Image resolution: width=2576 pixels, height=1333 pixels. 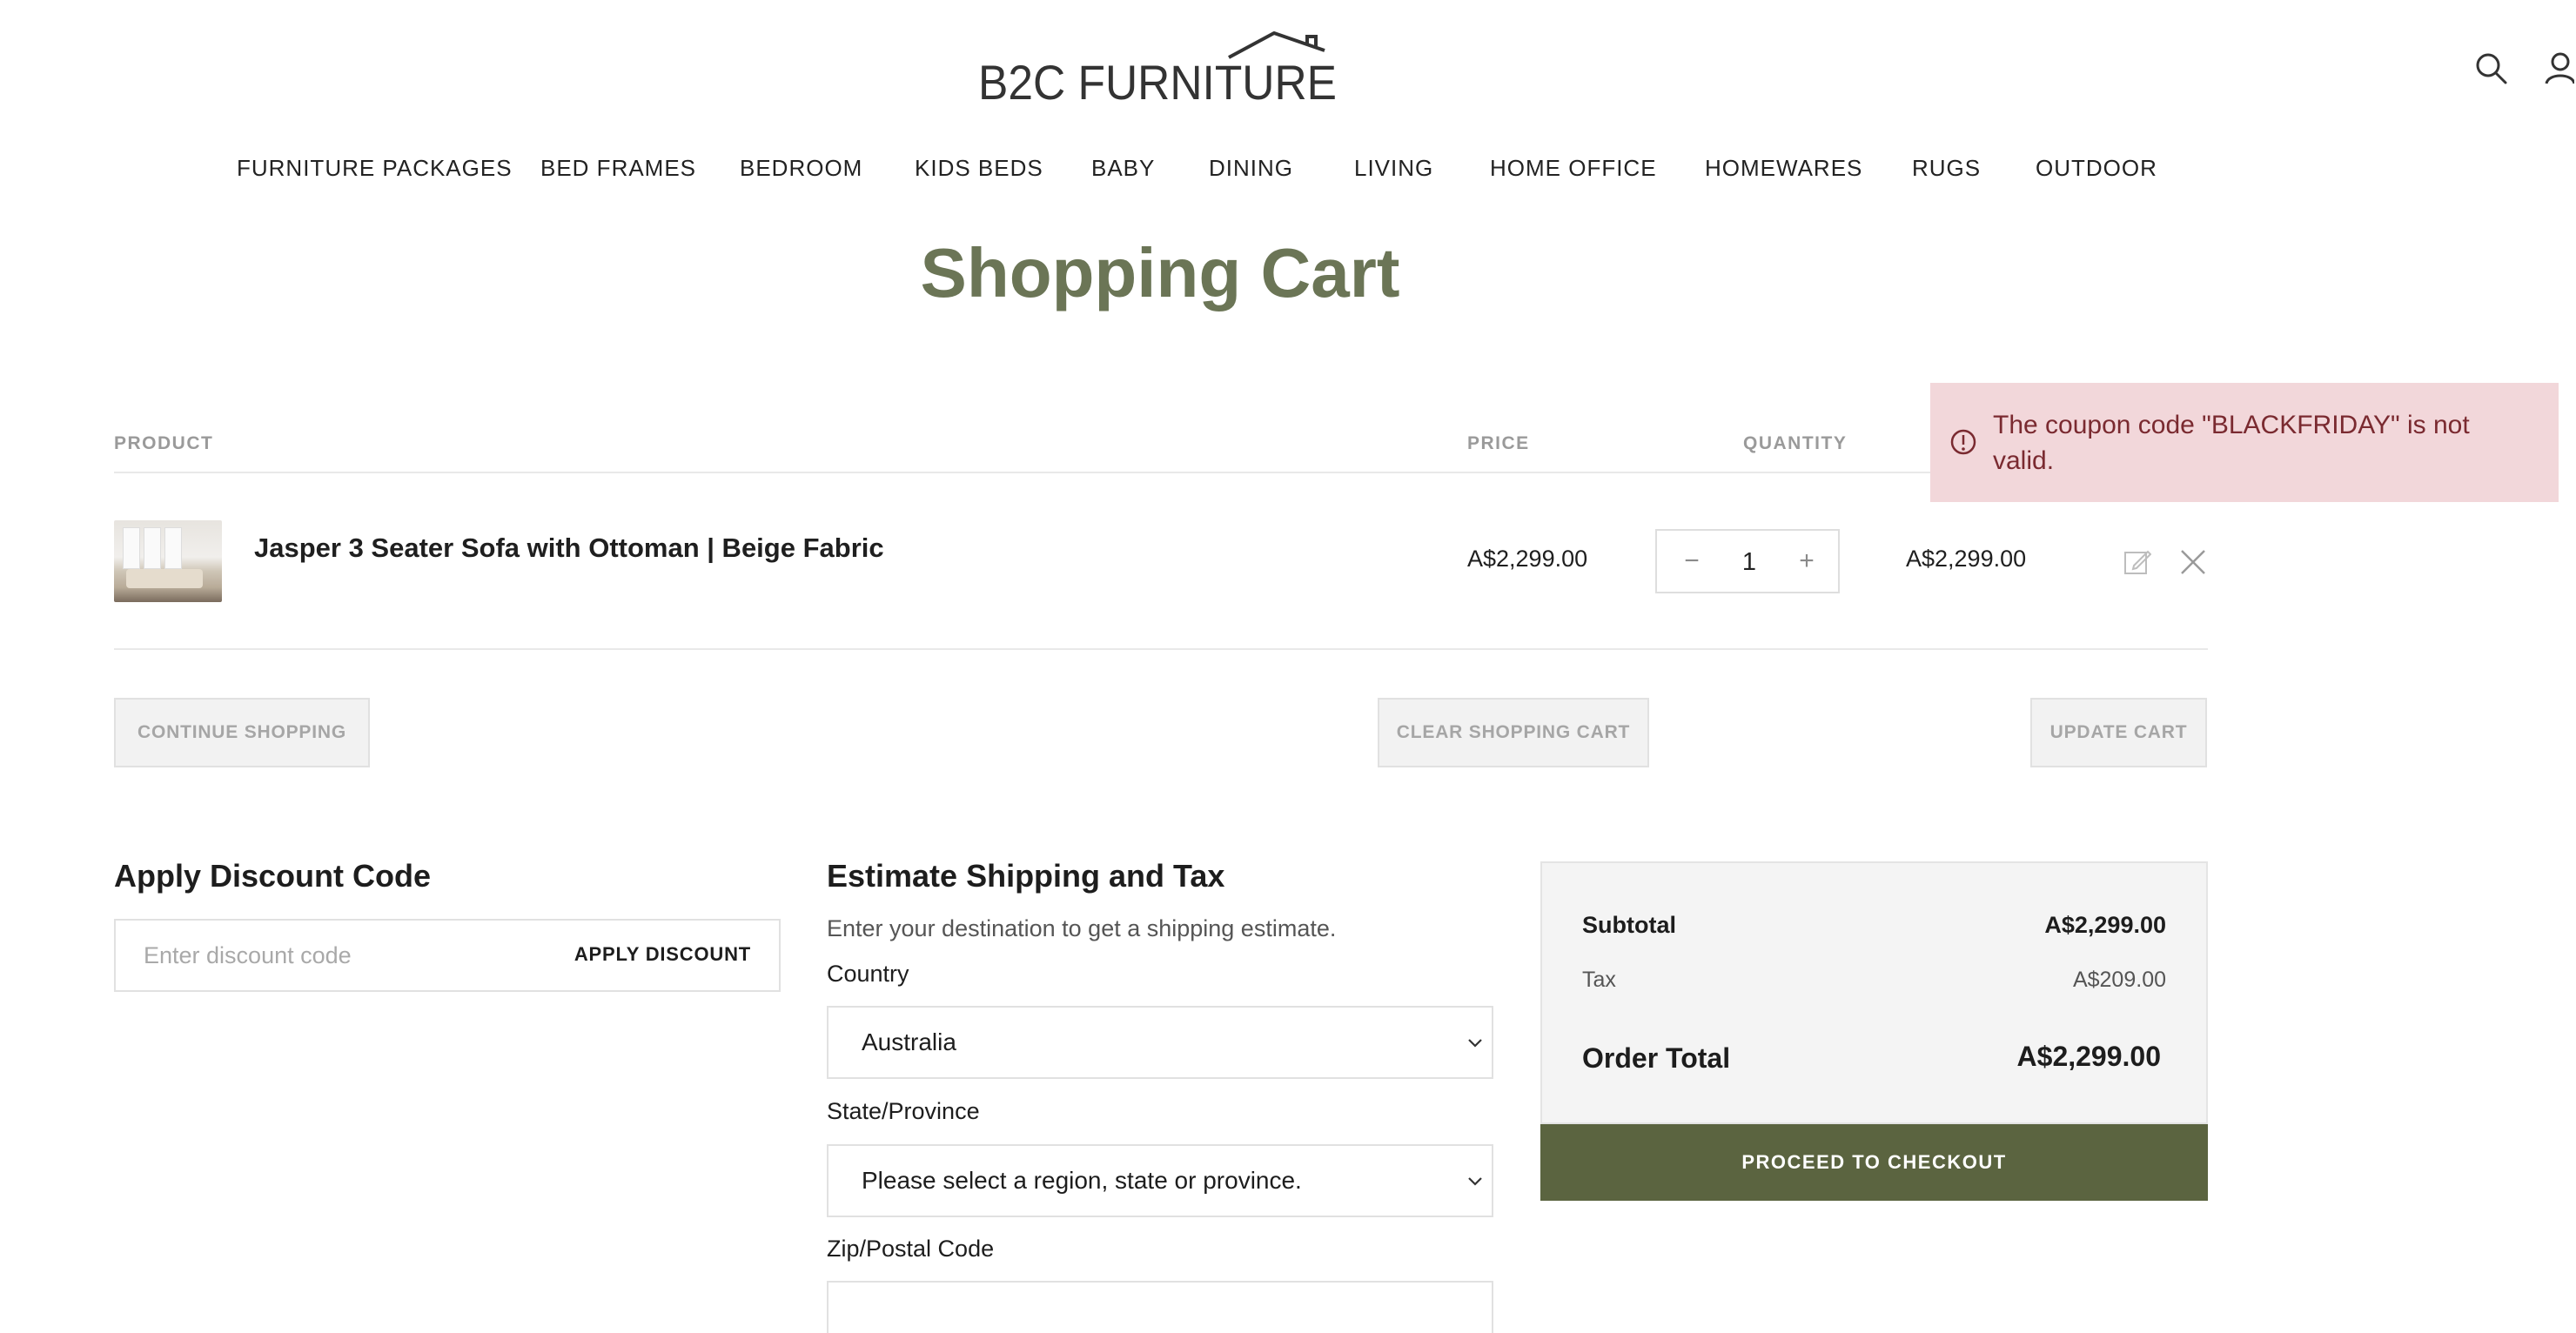 I want to click on country-label: Country, so click(x=868, y=974).